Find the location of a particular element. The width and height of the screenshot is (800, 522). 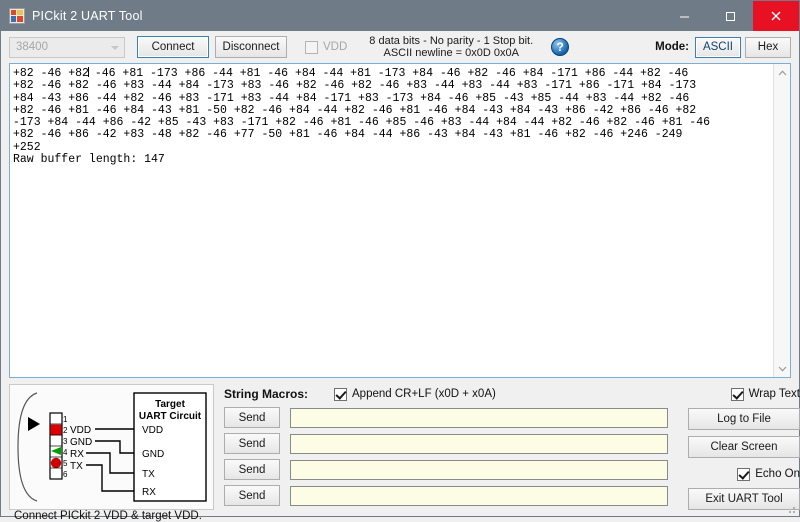

wrap-text-label: Wrap Text is located at coordinates (774, 394).